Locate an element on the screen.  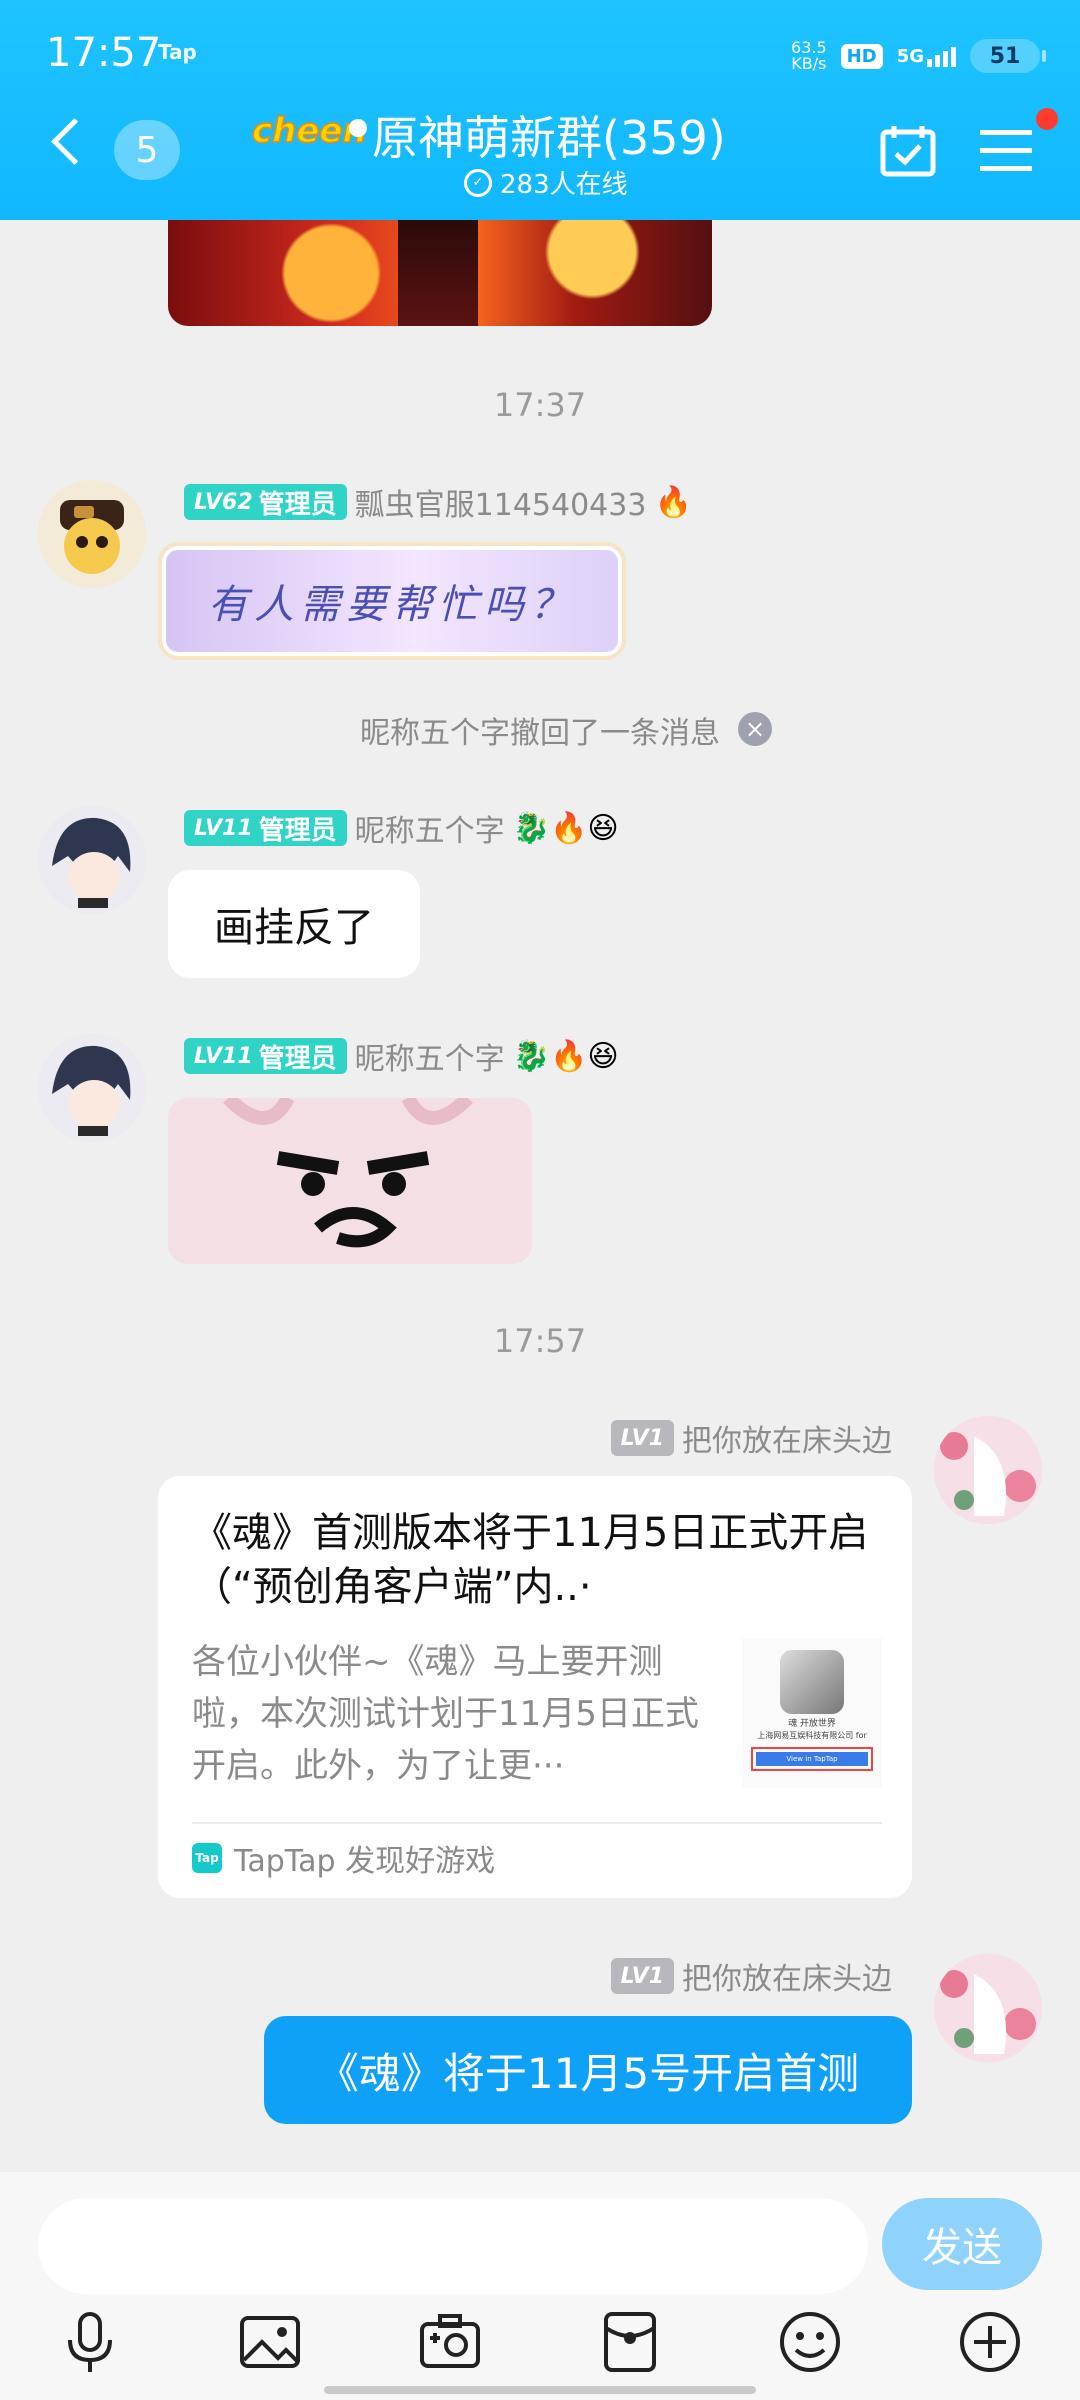
menu-icon is located at coordinates (1006, 150).